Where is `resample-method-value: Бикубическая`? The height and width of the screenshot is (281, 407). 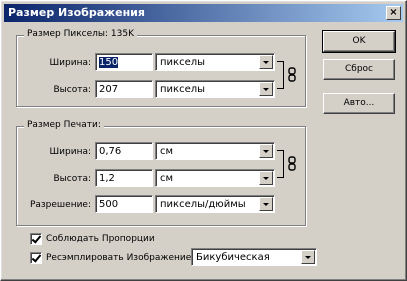
resample-method-value: Бикубическая is located at coordinates (233, 257).